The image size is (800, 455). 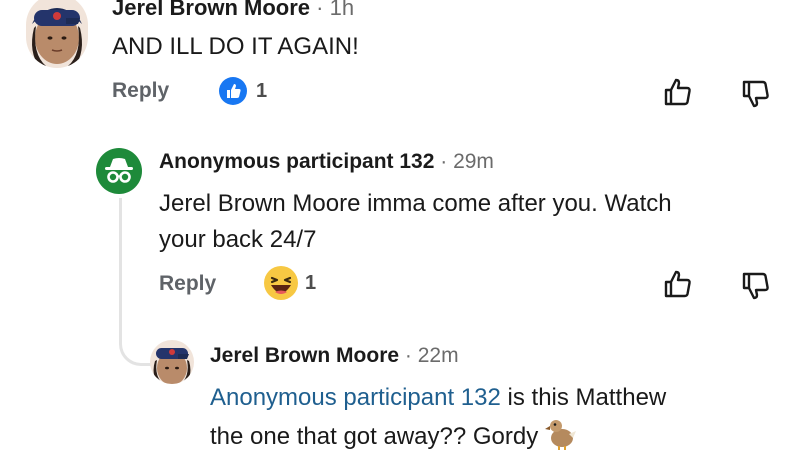 I want to click on comment-1-header: Jerel Brown Moore · 1h, so click(x=233, y=10).